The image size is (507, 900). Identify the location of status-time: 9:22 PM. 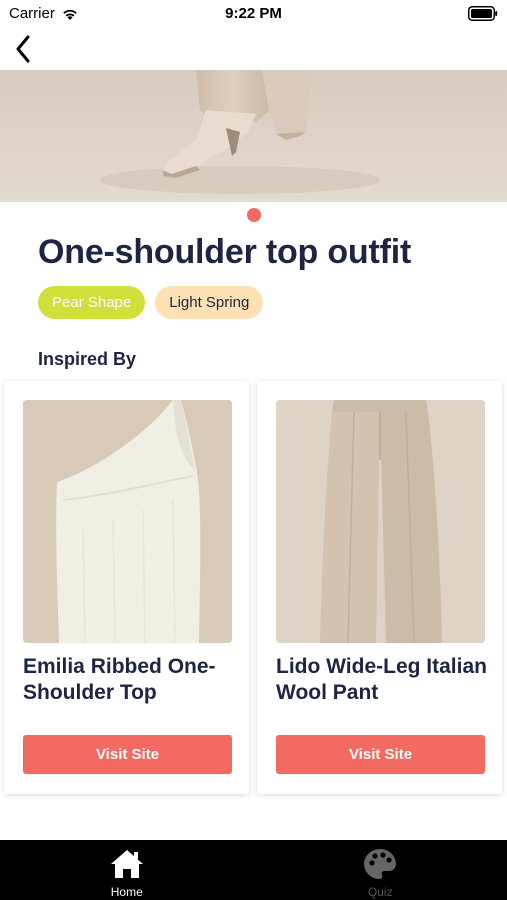
(253, 13).